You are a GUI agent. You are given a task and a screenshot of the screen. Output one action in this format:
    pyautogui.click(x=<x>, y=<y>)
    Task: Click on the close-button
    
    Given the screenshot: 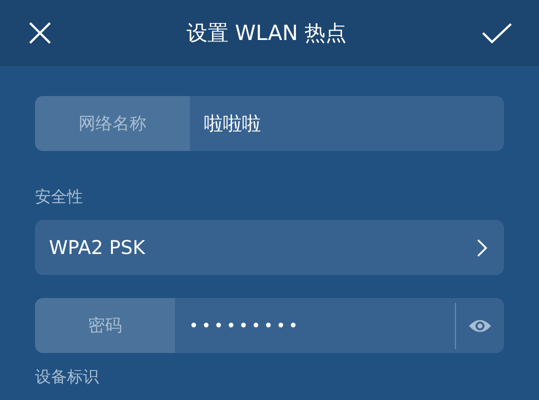 What is the action you would take?
    pyautogui.click(x=40, y=33)
    